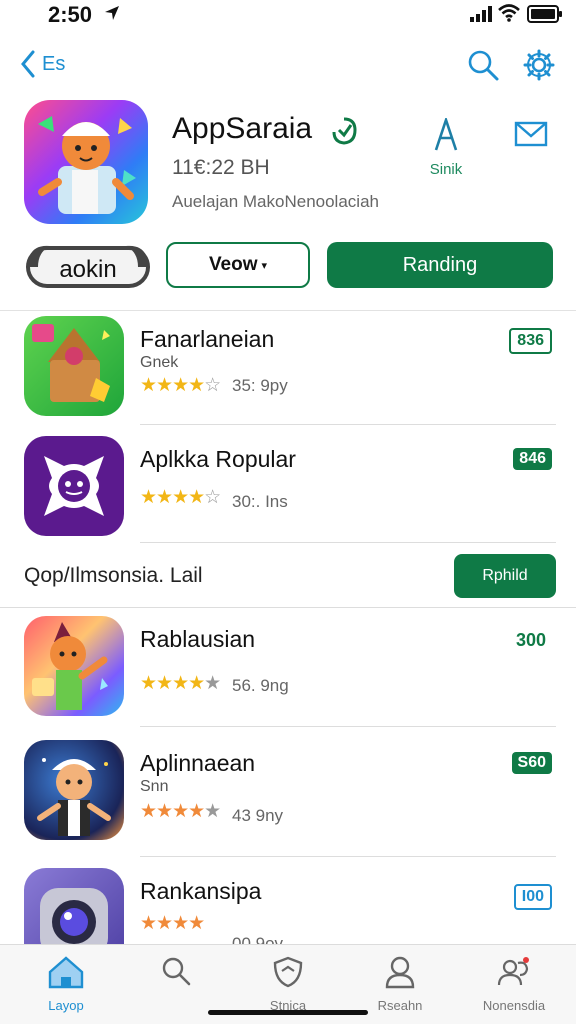 The height and width of the screenshot is (1024, 576). What do you see at coordinates (509, 13) in the screenshot?
I see `wifi-icon` at bounding box center [509, 13].